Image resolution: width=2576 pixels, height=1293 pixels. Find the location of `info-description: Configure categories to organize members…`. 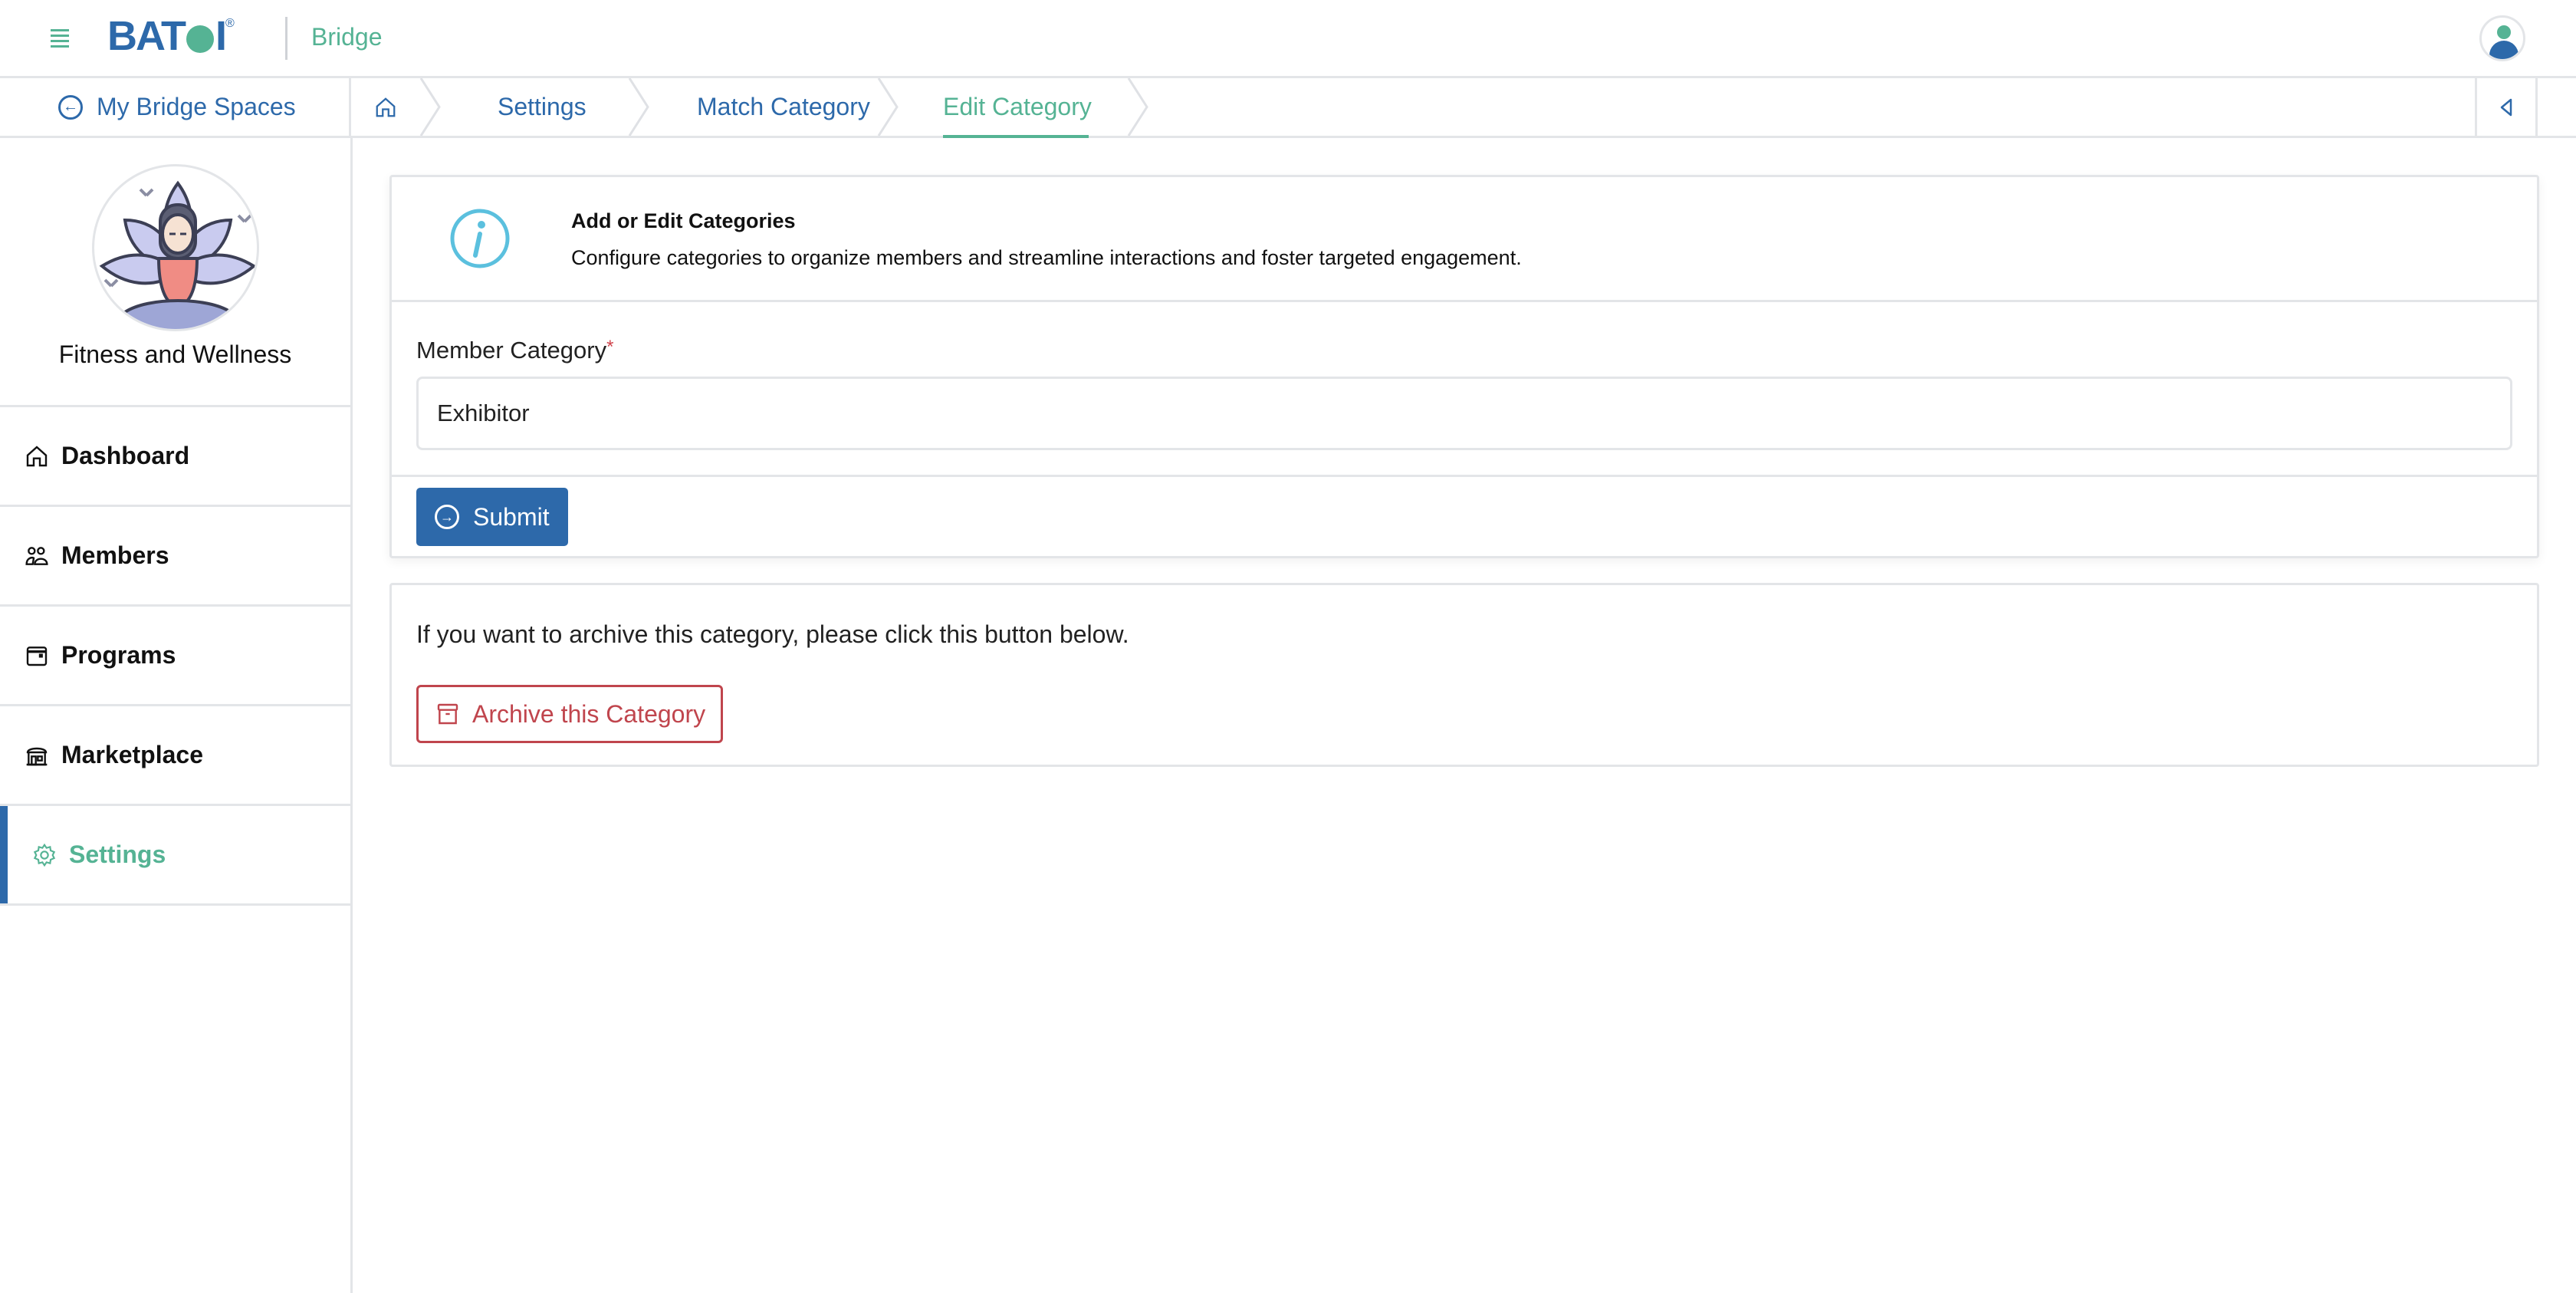

info-description: Configure categories to organize members… is located at coordinates (1046, 258).